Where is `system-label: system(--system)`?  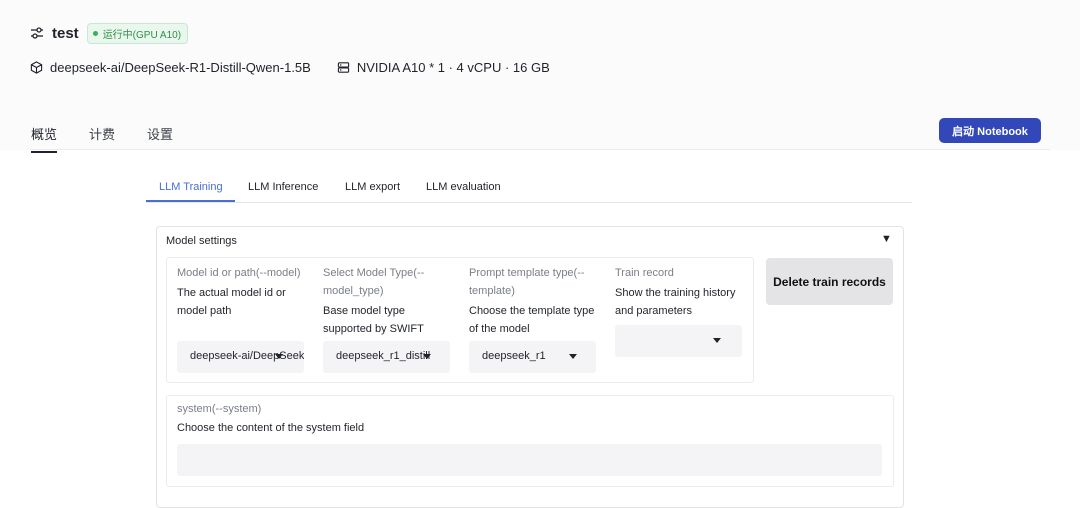 system-label: system(--system) is located at coordinates (219, 409).